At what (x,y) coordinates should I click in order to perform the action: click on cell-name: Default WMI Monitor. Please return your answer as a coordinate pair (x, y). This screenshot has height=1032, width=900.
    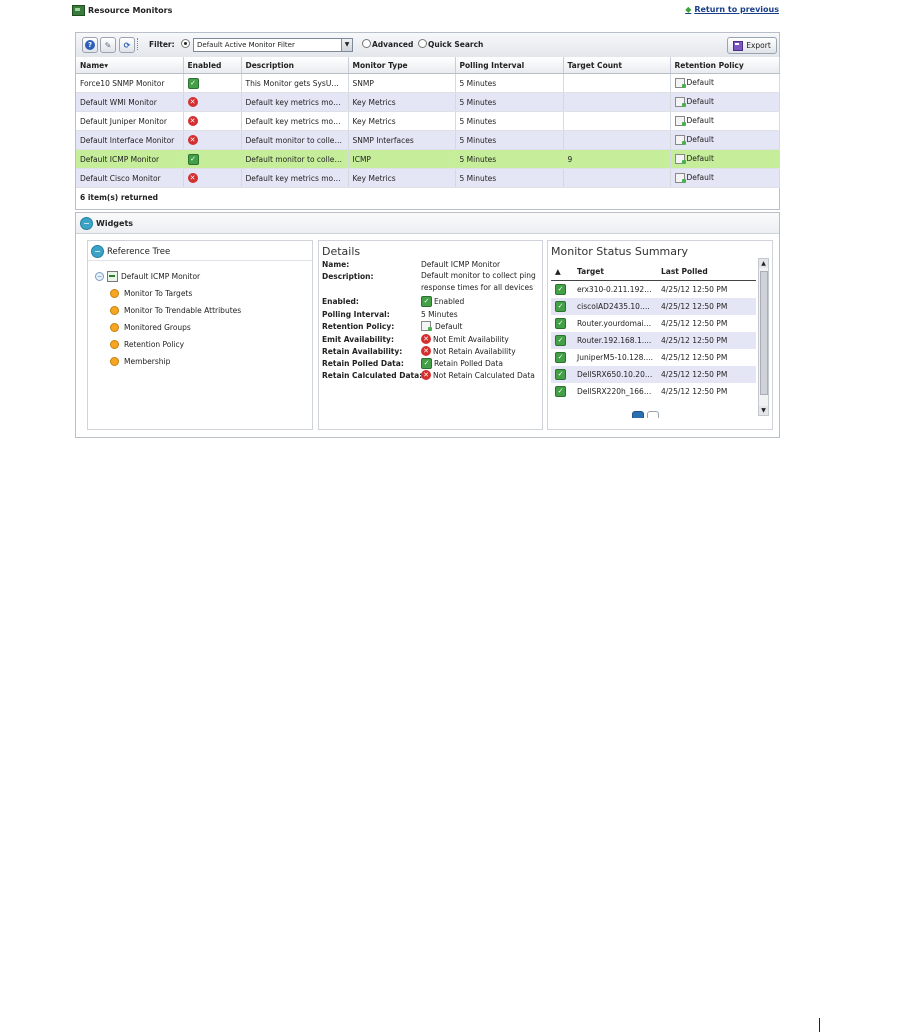
    Looking at the image, I should click on (130, 102).